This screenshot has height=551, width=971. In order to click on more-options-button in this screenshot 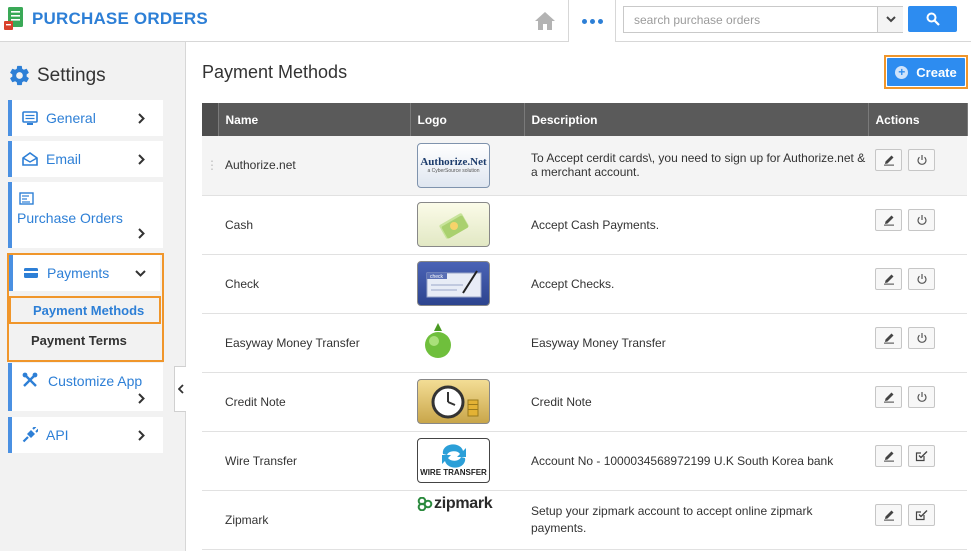, I will do `click(592, 21)`.